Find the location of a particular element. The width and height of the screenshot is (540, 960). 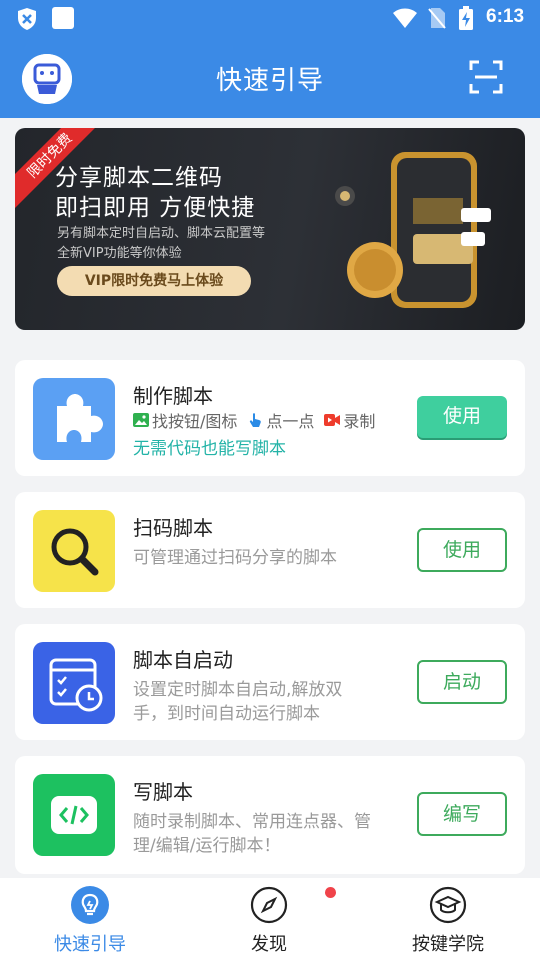

card-title: 脚本自启动 is located at coordinates (183, 660).